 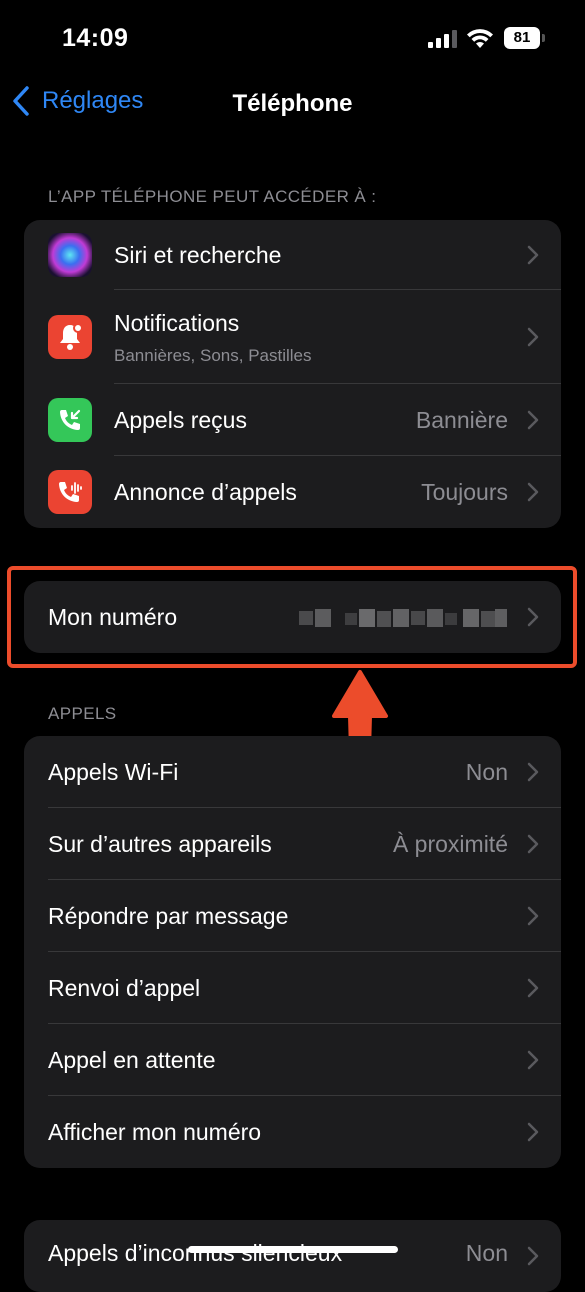 What do you see at coordinates (292, 255) in the screenshot?
I see `row-siri: Siri et recherche` at bounding box center [292, 255].